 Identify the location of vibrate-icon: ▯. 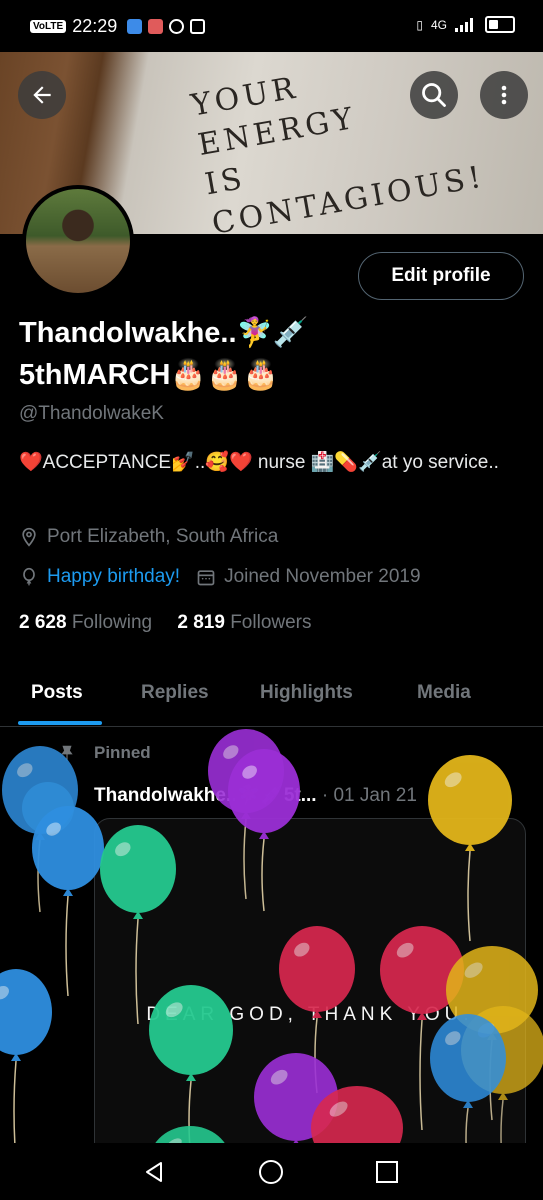
(419, 24).